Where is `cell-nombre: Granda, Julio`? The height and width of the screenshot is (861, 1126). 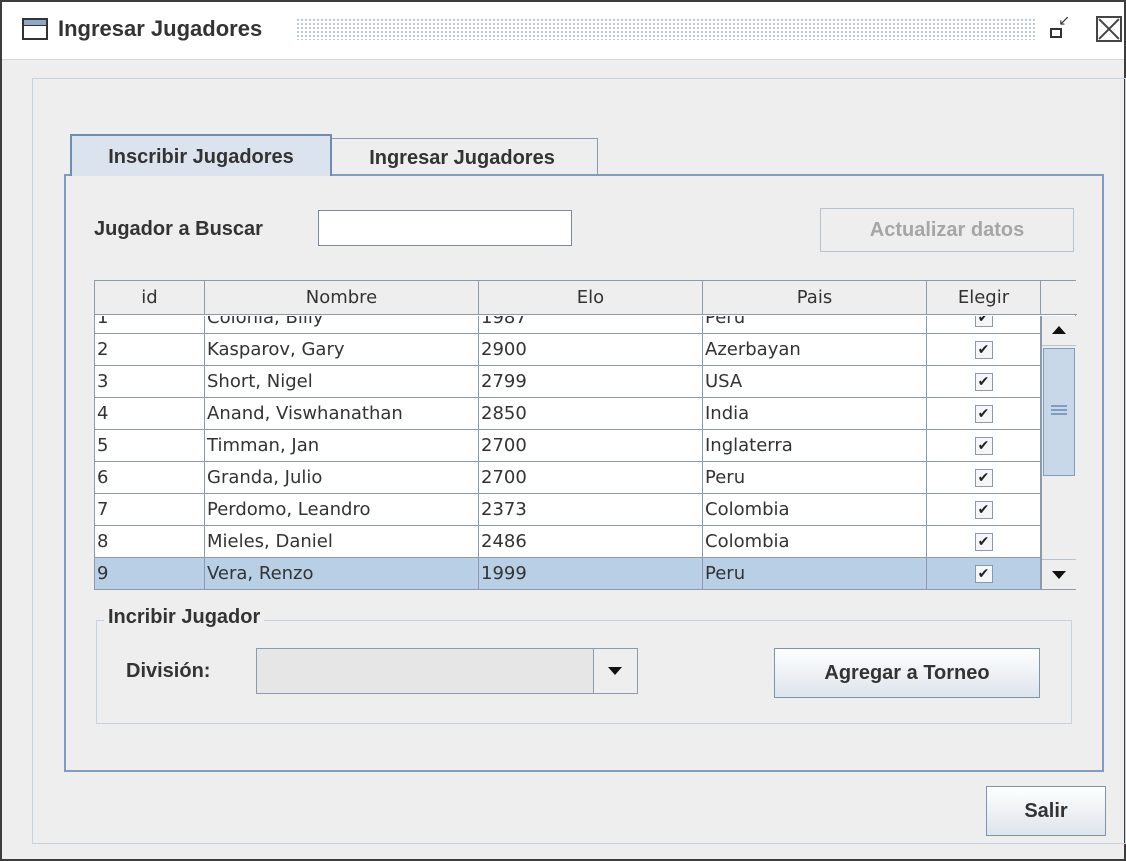
cell-nombre: Granda, Julio is located at coordinates (342, 478).